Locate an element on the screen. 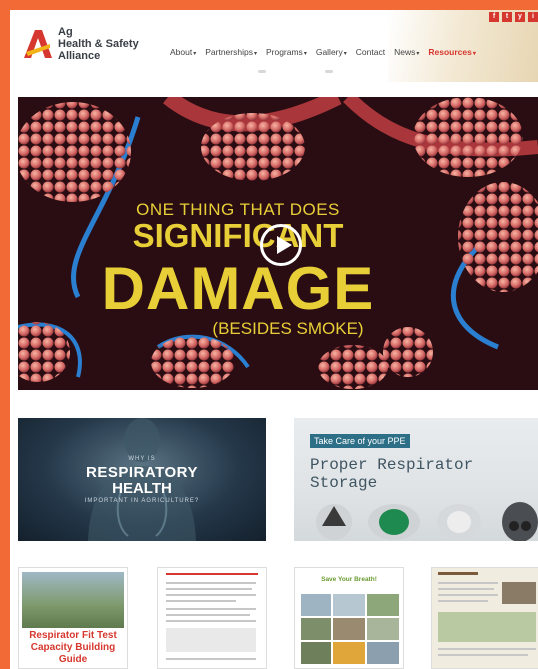 The height and width of the screenshot is (669, 538). doc-card-reference-sheet is located at coordinates (212, 618).